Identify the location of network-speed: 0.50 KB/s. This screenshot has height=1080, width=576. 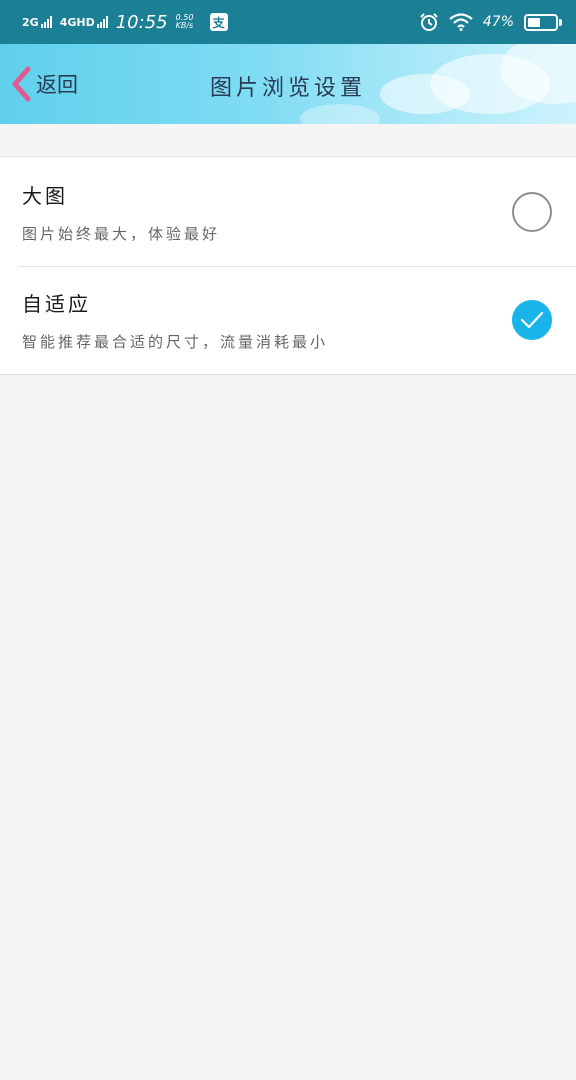
(189, 22).